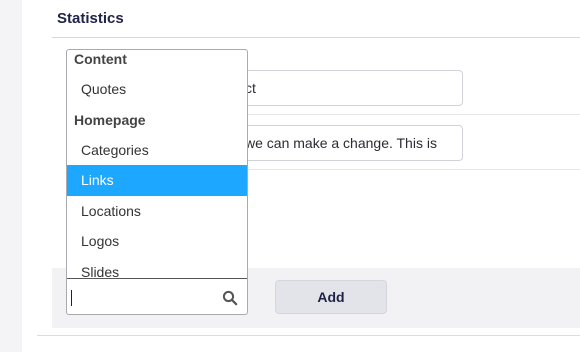 The image size is (580, 352). What do you see at coordinates (347, 88) in the screenshot?
I see `text-field-1: ct` at bounding box center [347, 88].